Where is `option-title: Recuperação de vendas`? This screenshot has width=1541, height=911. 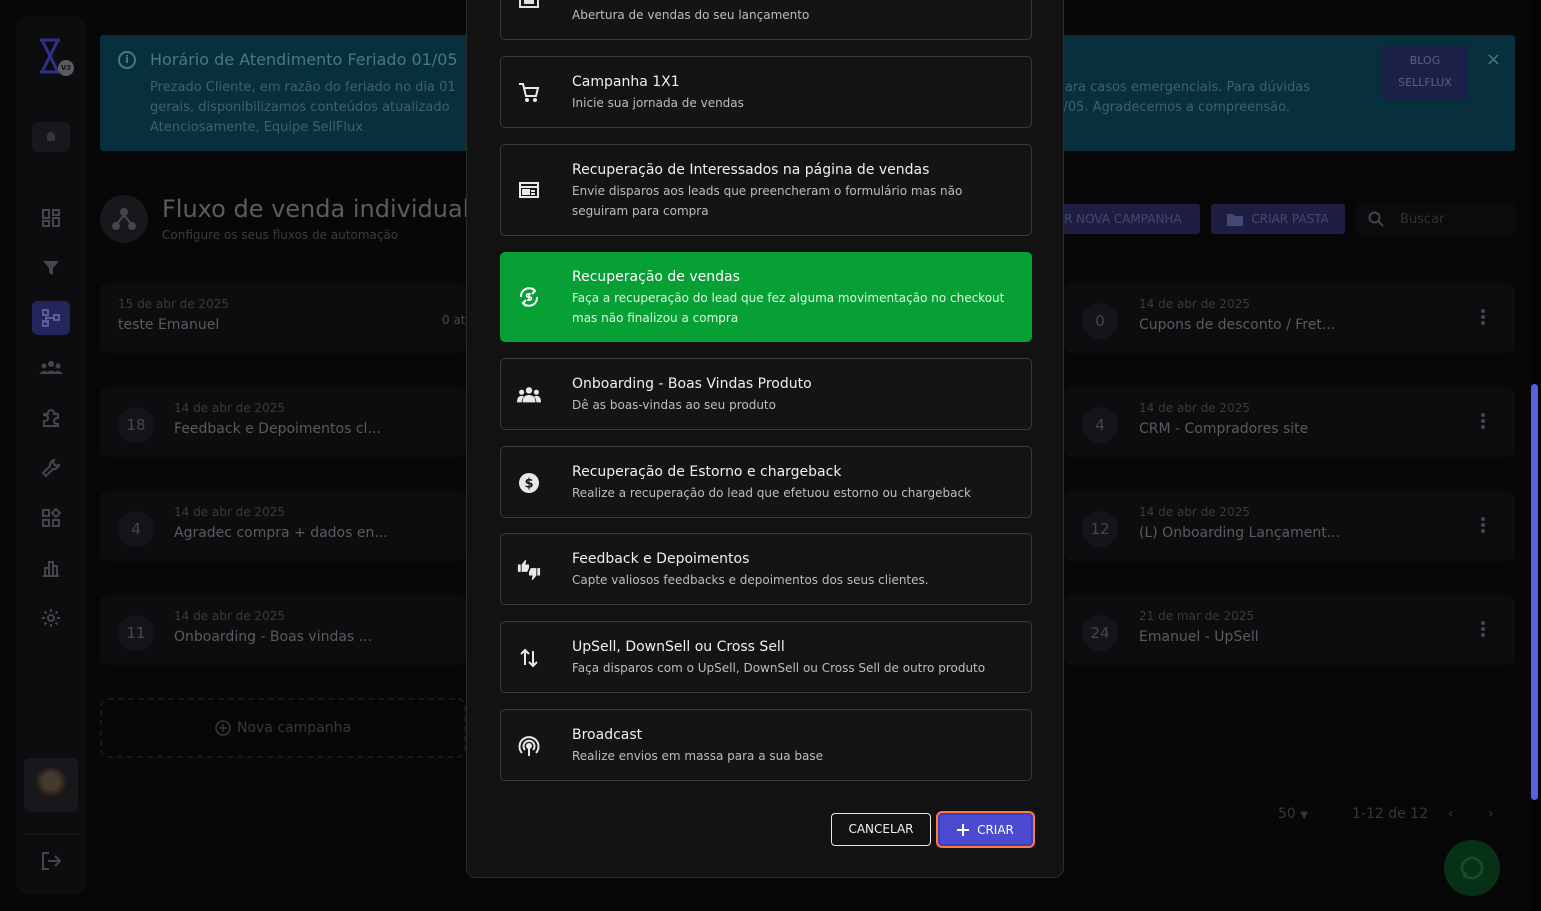 option-title: Recuperação de vendas is located at coordinates (656, 277).